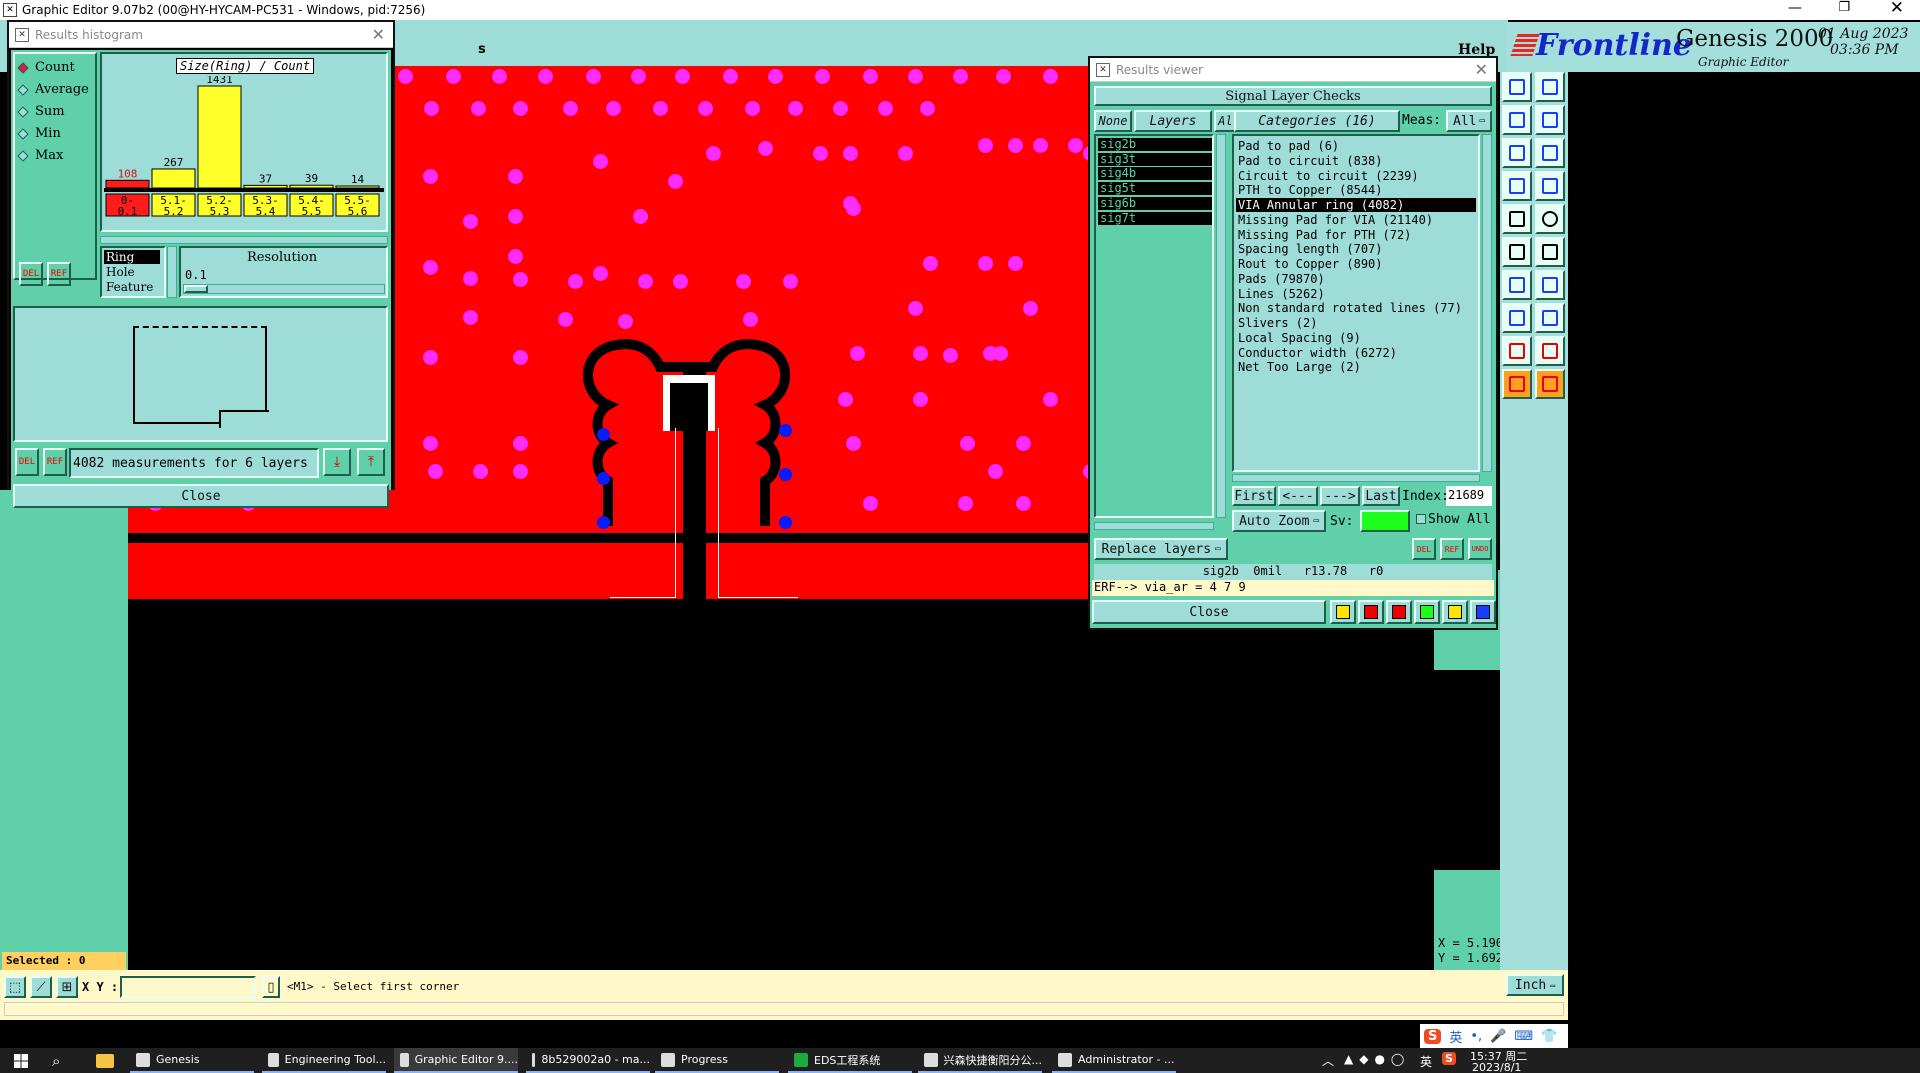 This screenshot has height=1073, width=1920. What do you see at coordinates (1356, 205) in the screenshot?
I see `category-item: VIA Annular ring (4082)` at bounding box center [1356, 205].